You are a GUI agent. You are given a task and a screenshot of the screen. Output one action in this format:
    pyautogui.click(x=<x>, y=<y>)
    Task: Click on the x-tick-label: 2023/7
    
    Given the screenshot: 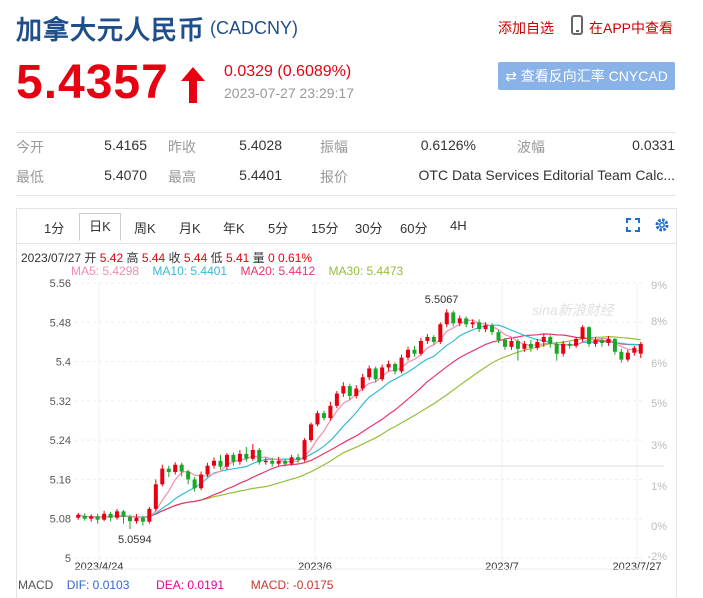 What is the action you would take?
    pyautogui.click(x=502, y=567)
    